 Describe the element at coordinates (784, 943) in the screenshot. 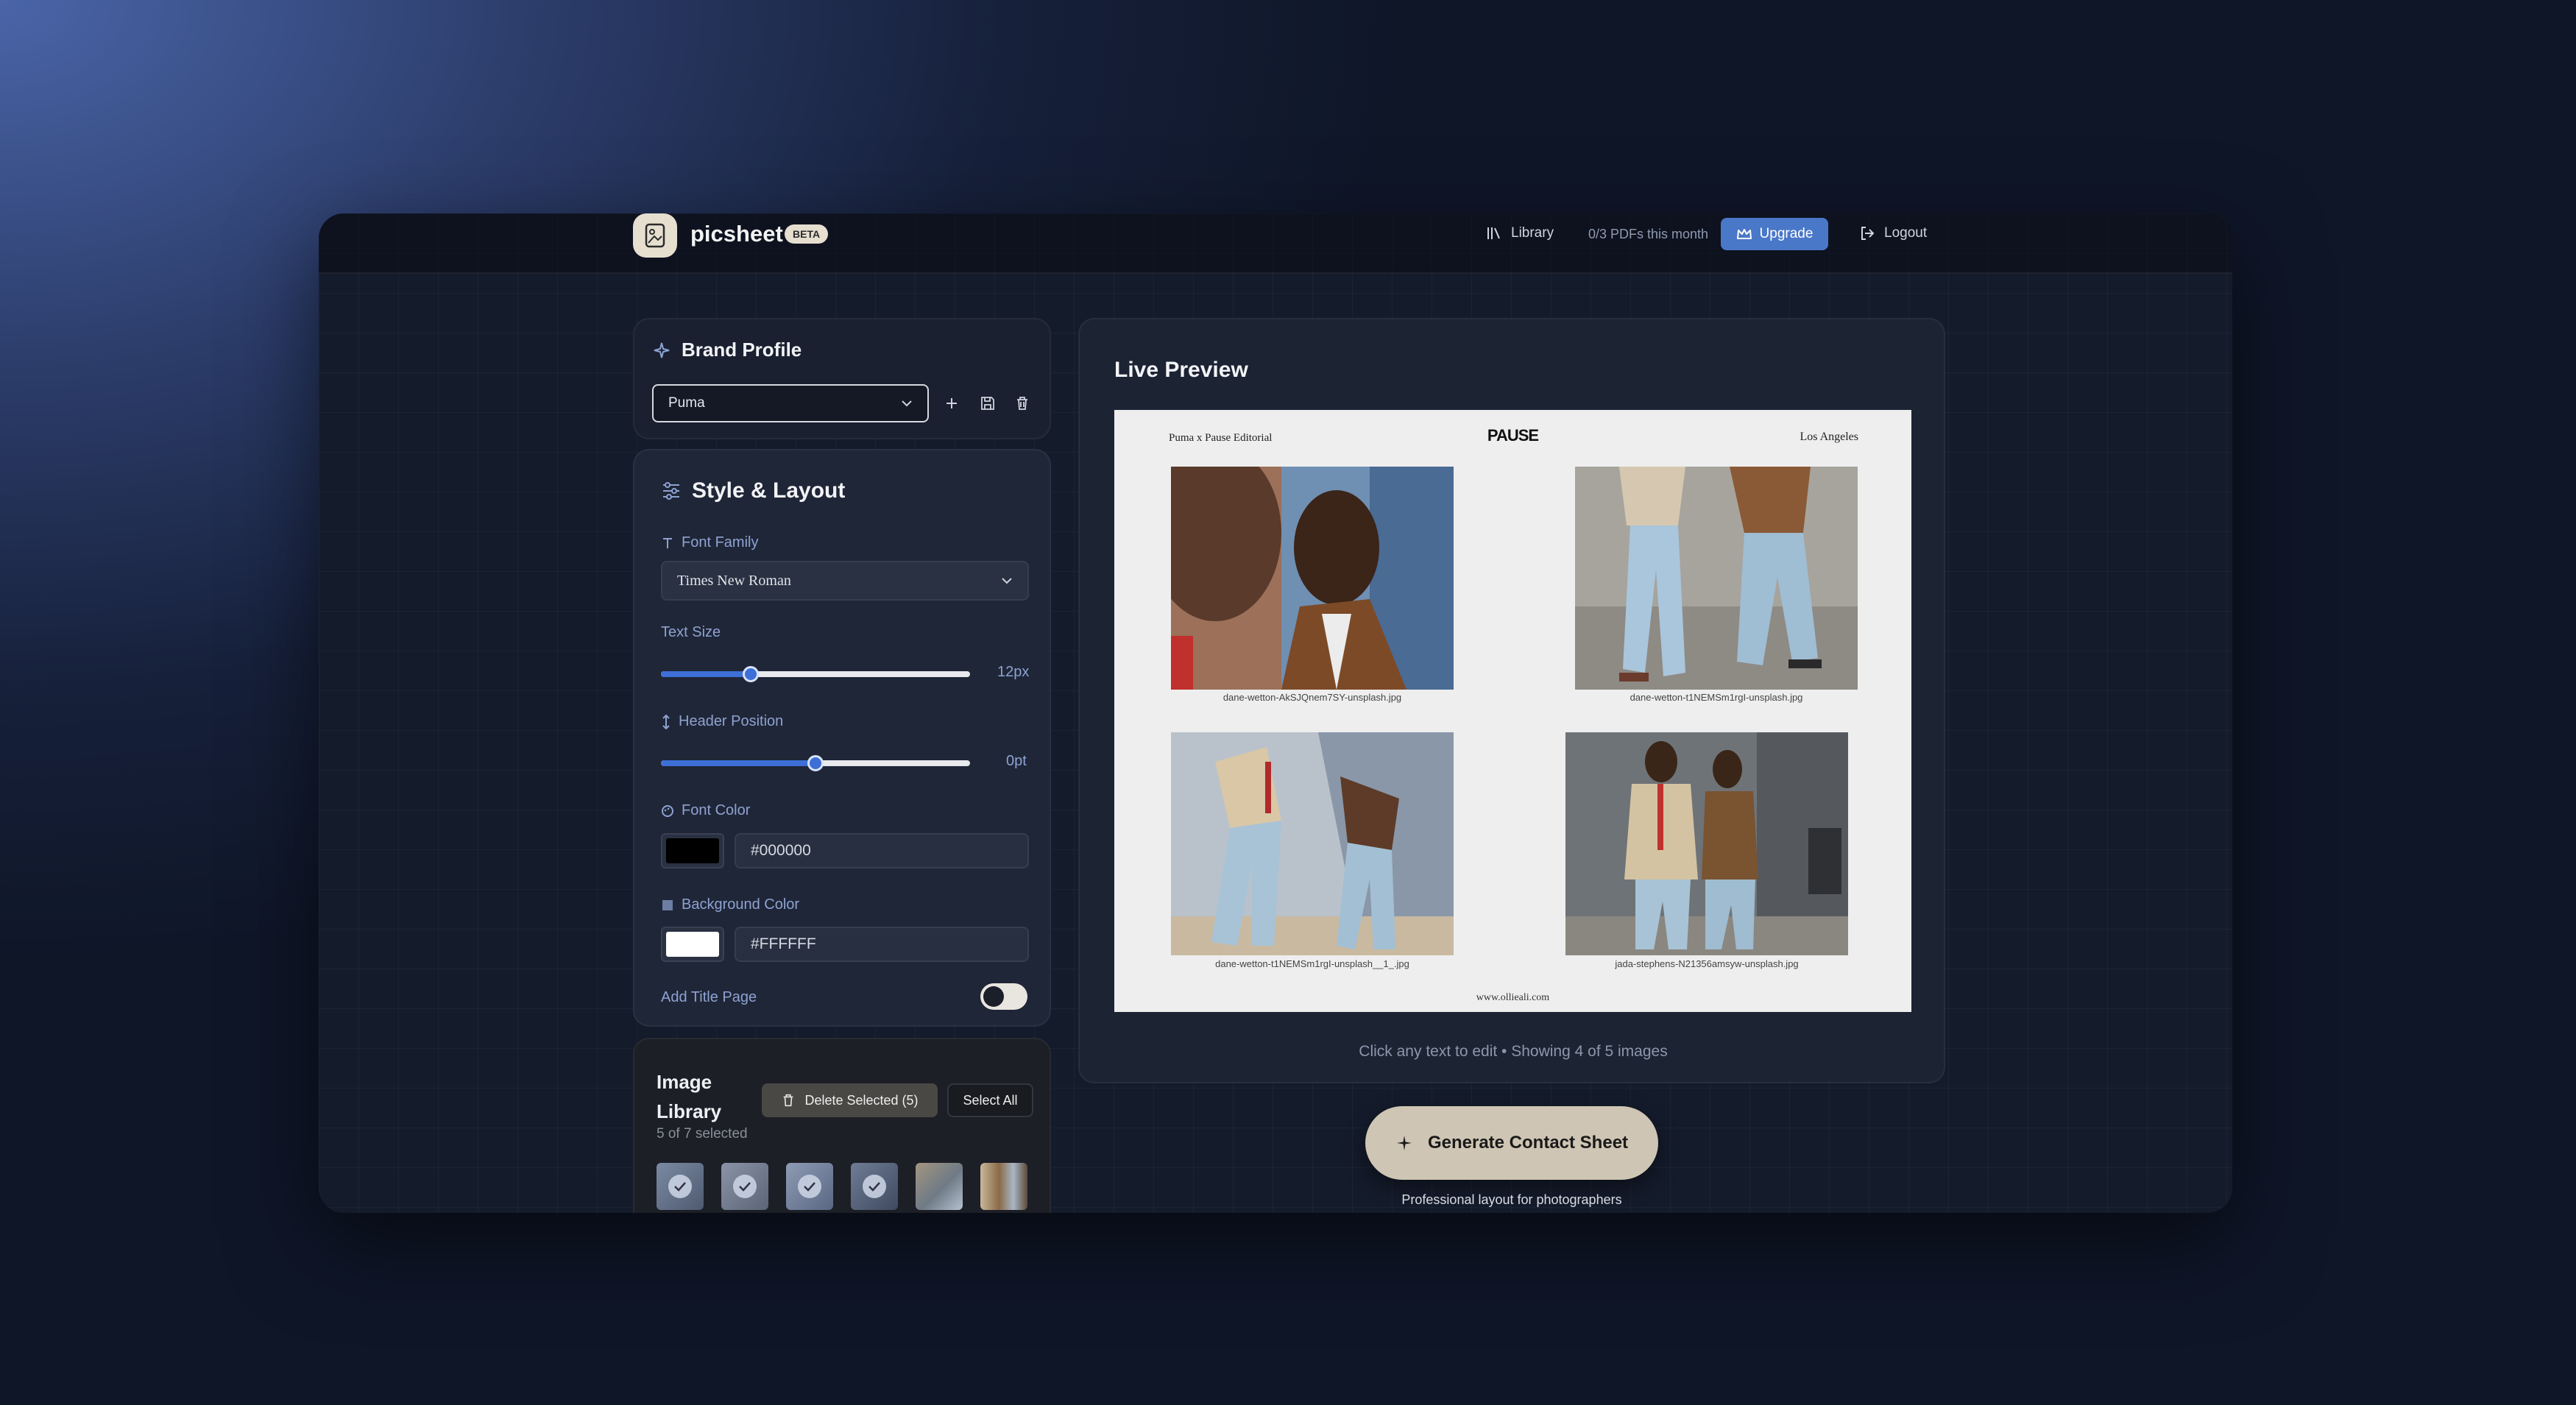

I see `background-color-input-value: #FFFFFF` at that location.